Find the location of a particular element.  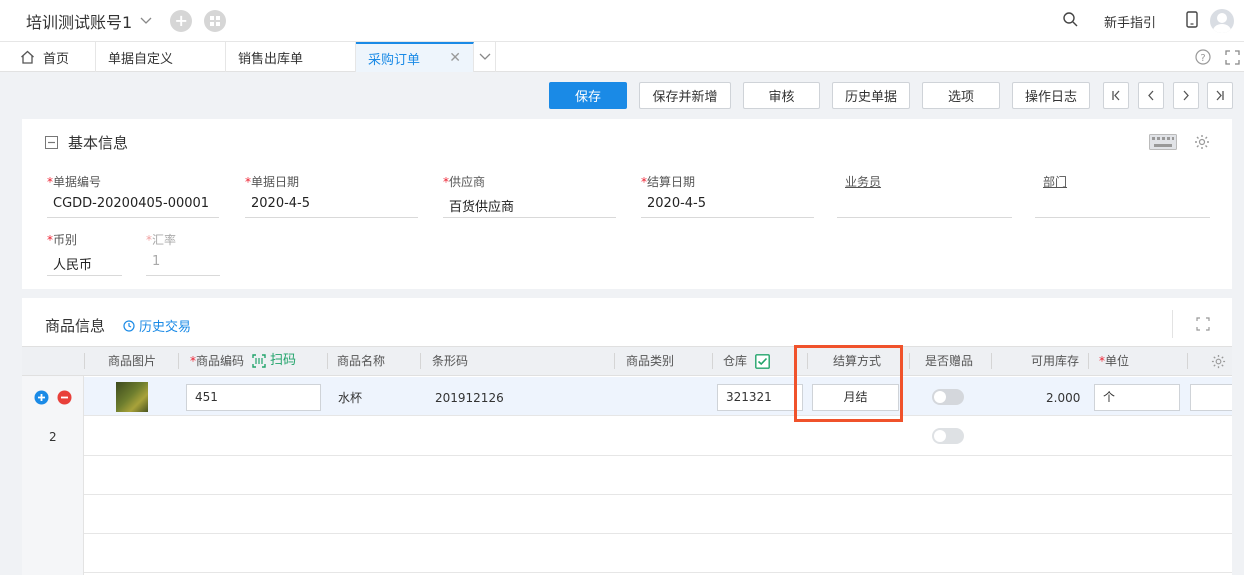

basic-info-title: 基本信息 is located at coordinates (98, 143).